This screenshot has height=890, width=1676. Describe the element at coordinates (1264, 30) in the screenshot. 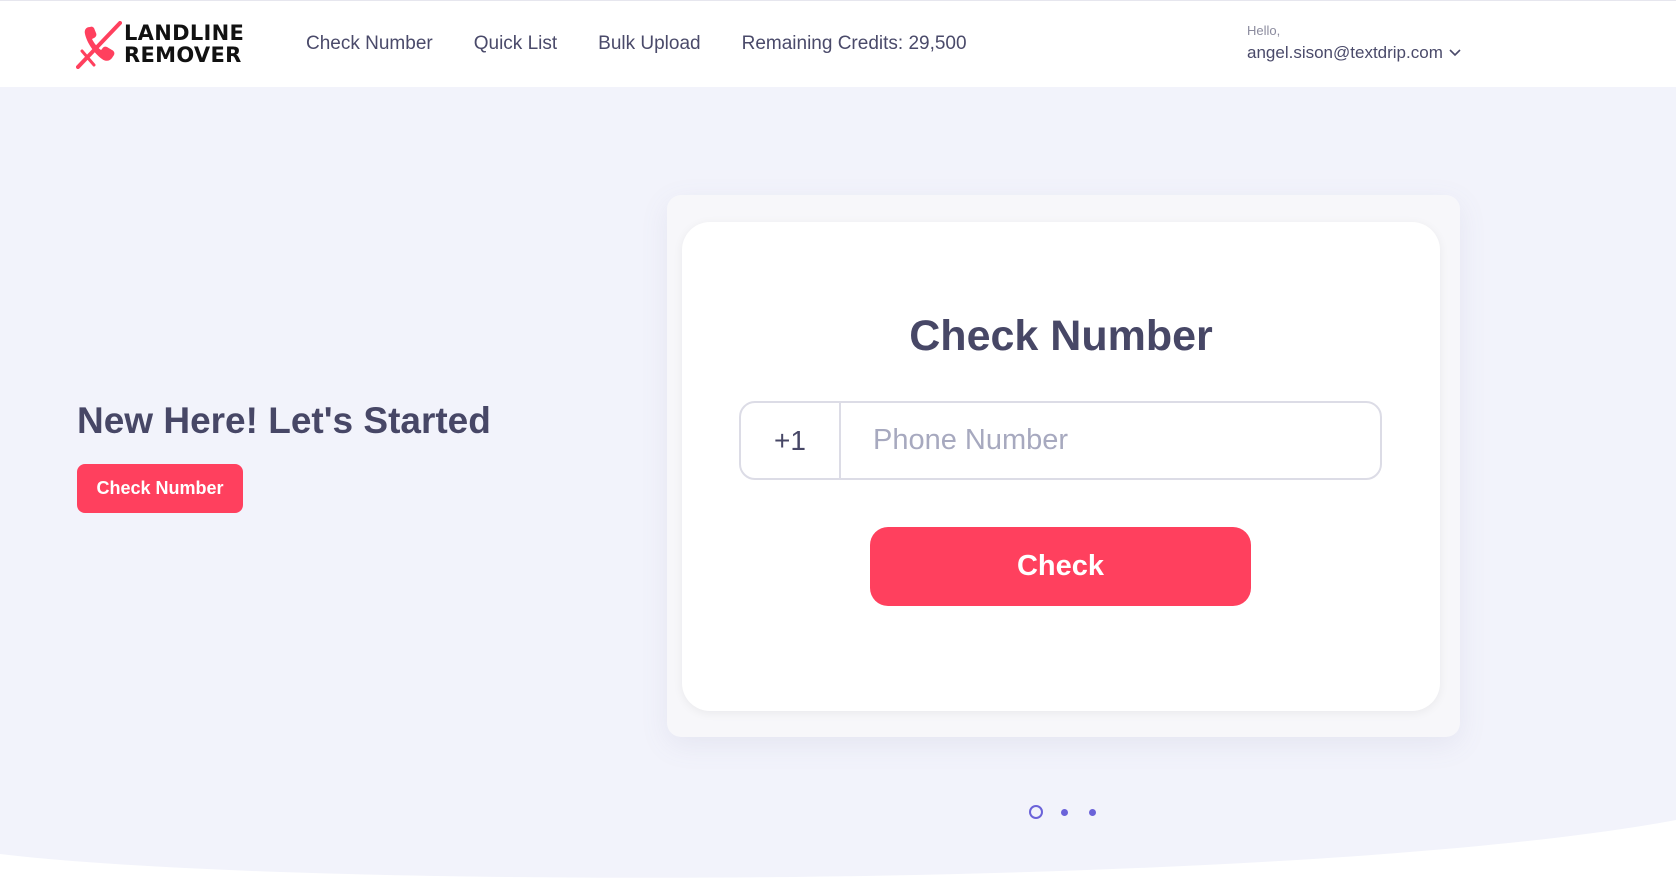

I see `user-greeting: Hello,` at that location.